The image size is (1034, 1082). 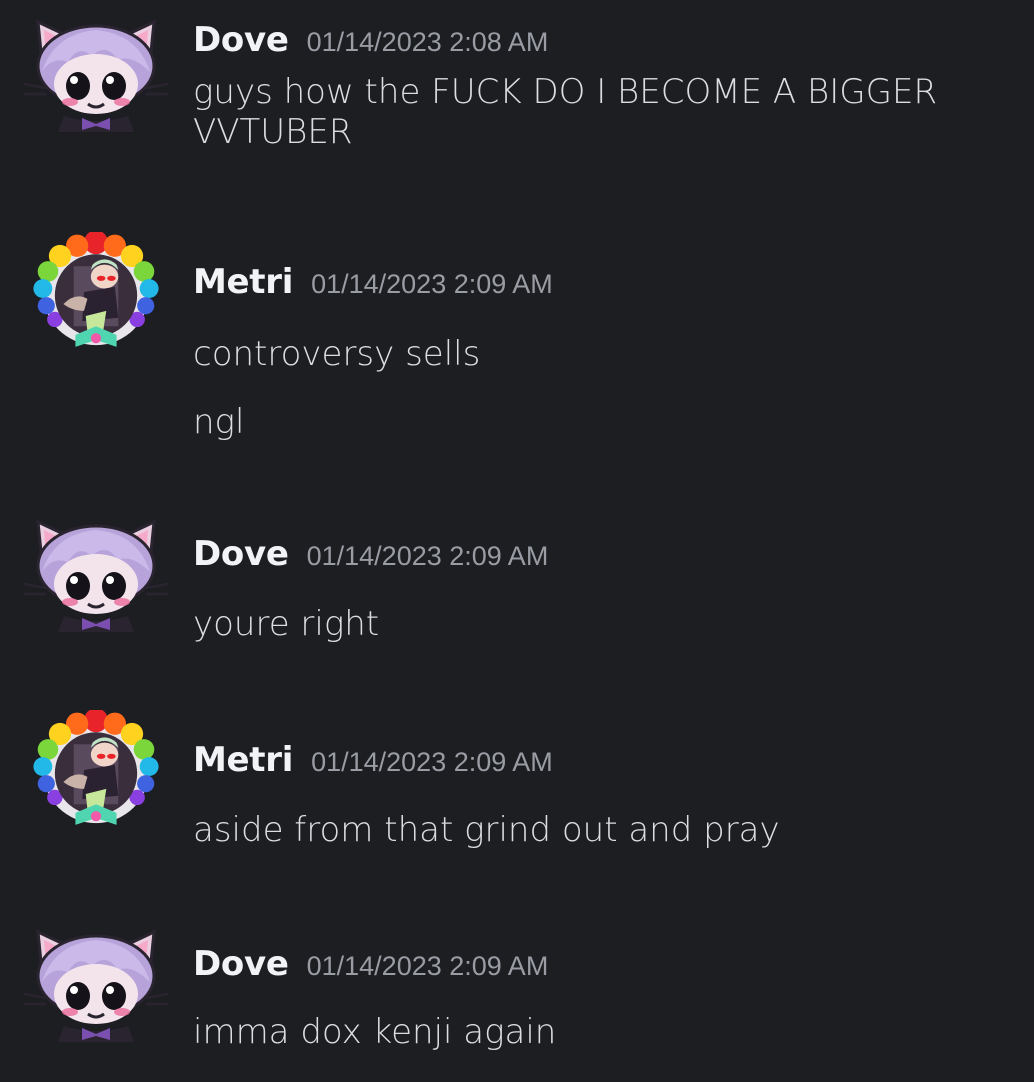 I want to click on message-header: Dove 01/14/2023 2:08 AM, so click(x=370, y=40).